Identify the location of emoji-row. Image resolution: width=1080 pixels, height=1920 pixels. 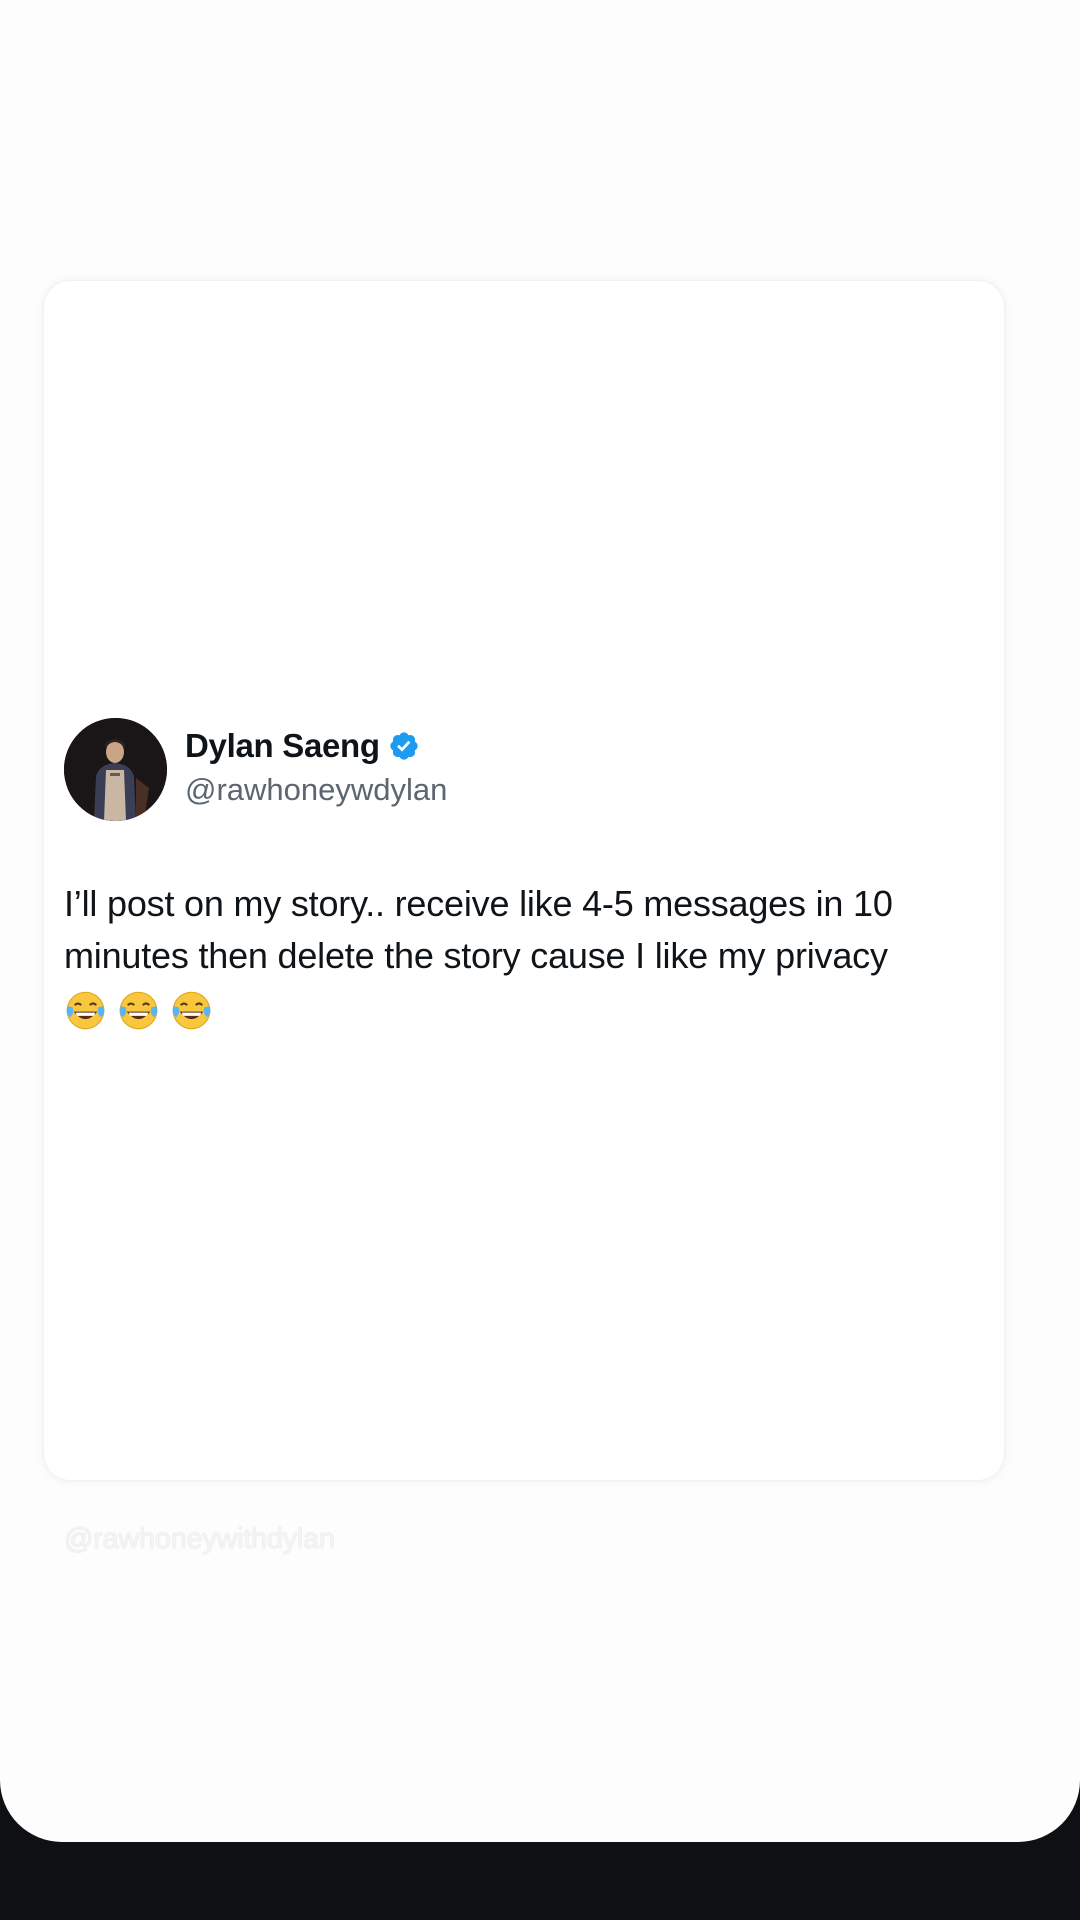
(138, 1010).